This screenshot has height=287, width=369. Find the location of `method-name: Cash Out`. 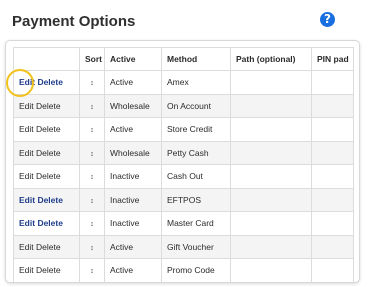

method-name: Cash Out is located at coordinates (196, 176).